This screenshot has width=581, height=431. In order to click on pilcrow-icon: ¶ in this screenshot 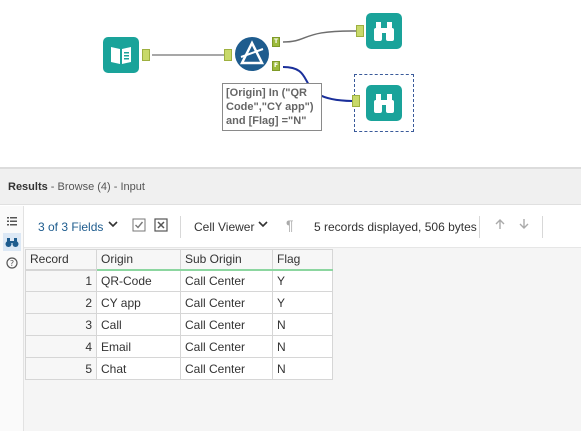, I will do `click(290, 225)`.